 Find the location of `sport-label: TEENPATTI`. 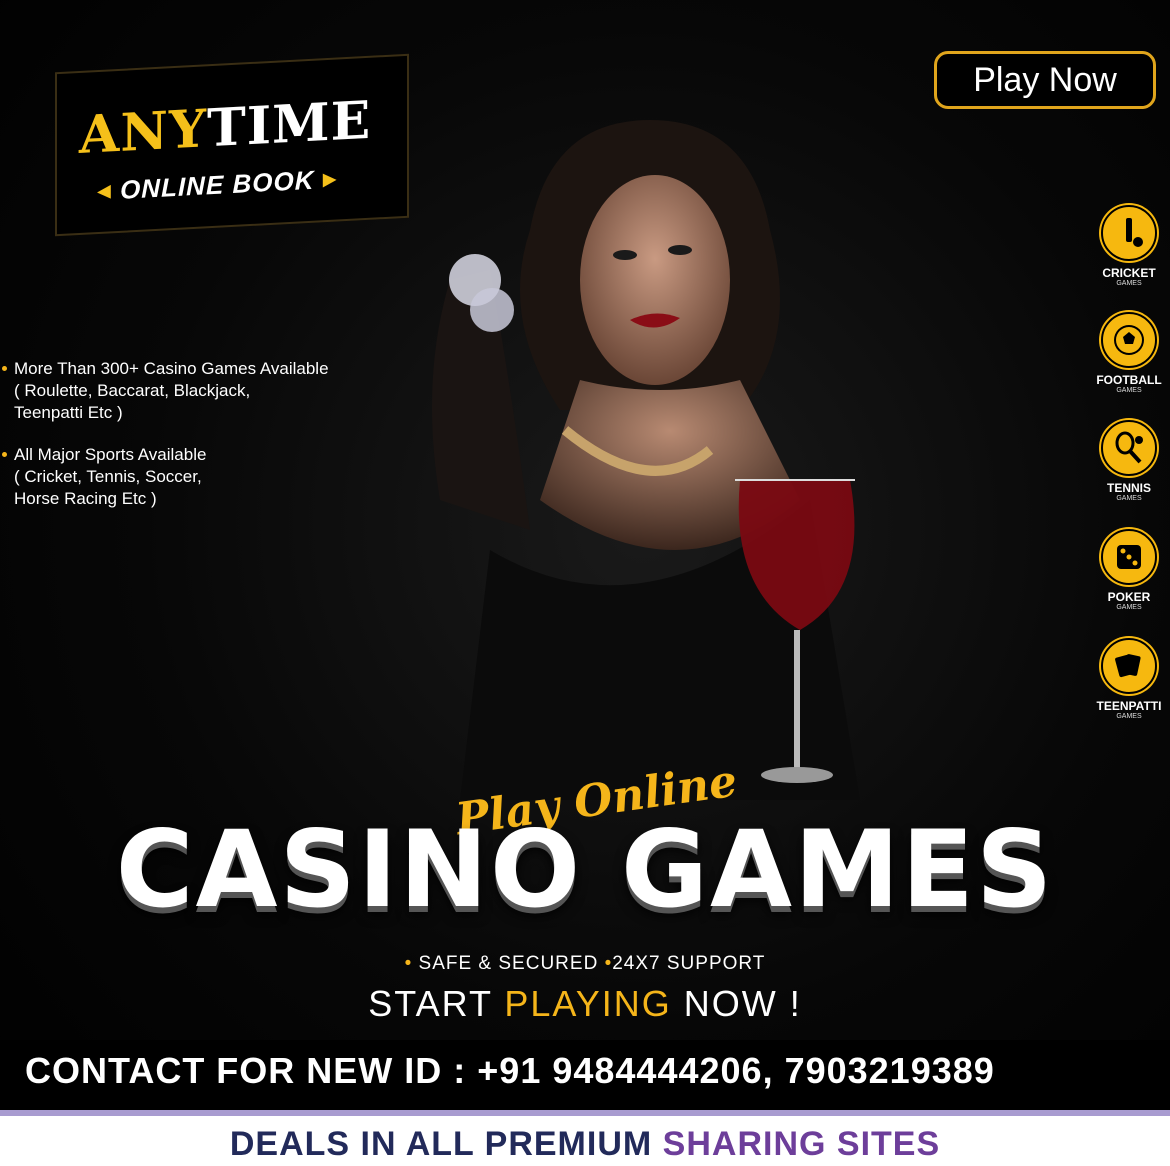

sport-label: TEENPATTI is located at coordinates (1129, 706).